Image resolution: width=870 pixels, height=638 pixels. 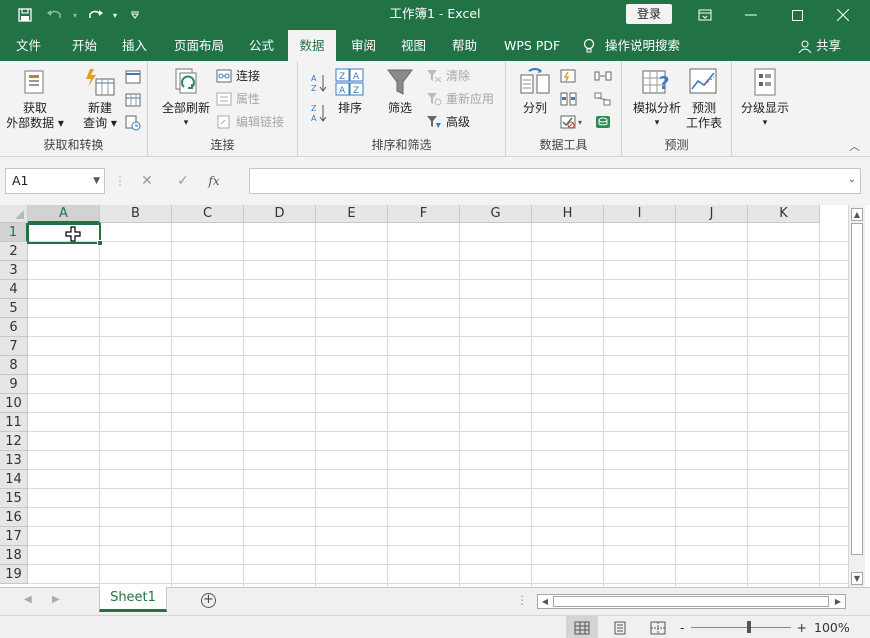 I want to click on row-header: 2, so click(x=14, y=251).